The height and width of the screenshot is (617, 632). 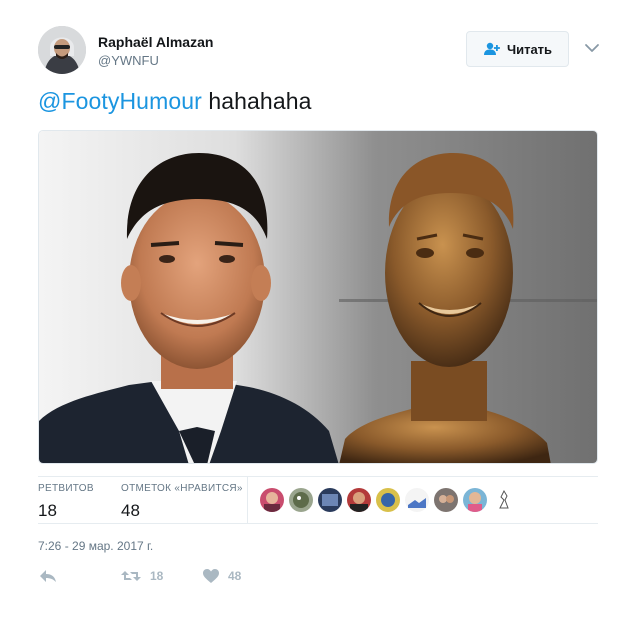 I want to click on reply-button, so click(x=48, y=576).